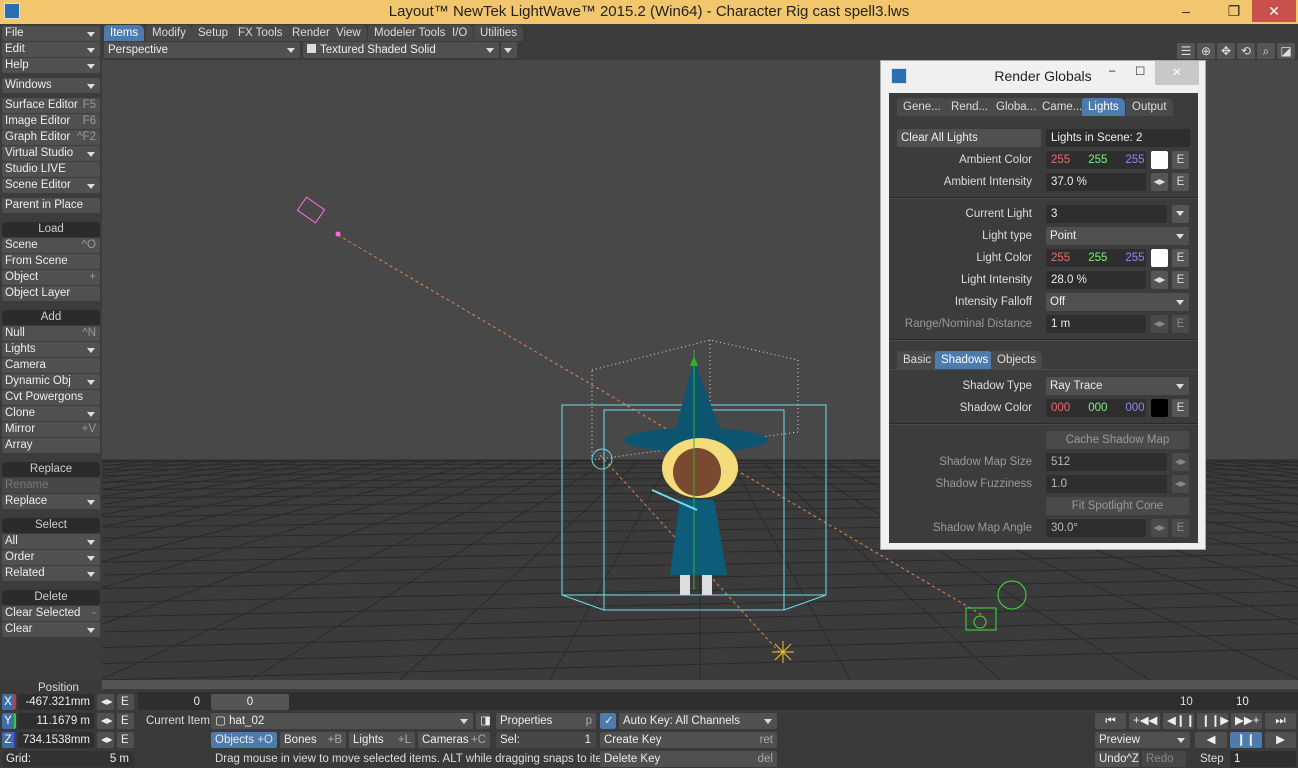 The height and width of the screenshot is (768, 1298). Describe the element at coordinates (401, 50) in the screenshot. I see `shading-dropdown: Textured Shaded Solid` at that location.